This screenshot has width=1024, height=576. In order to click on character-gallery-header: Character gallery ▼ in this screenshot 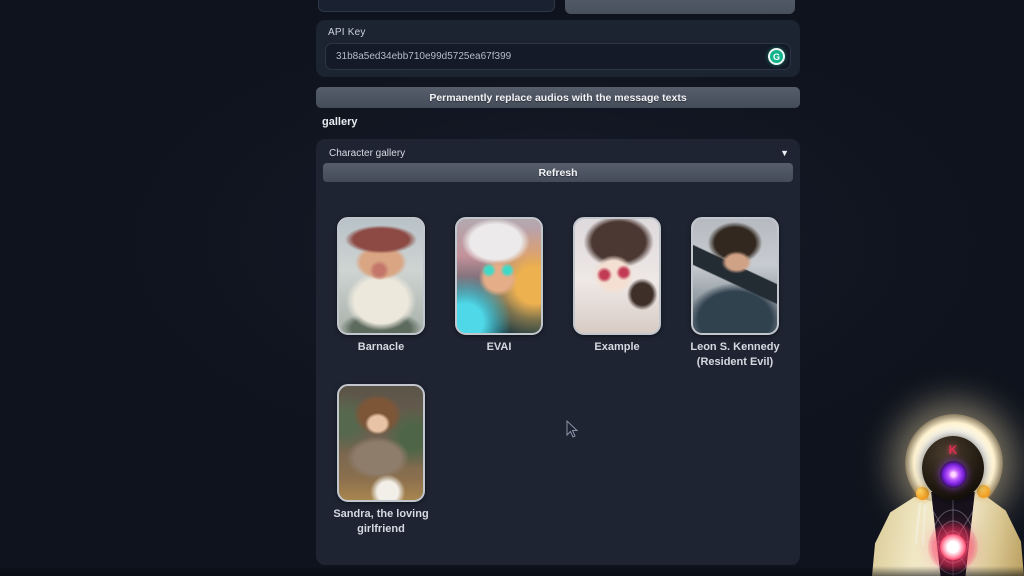, I will do `click(559, 153)`.